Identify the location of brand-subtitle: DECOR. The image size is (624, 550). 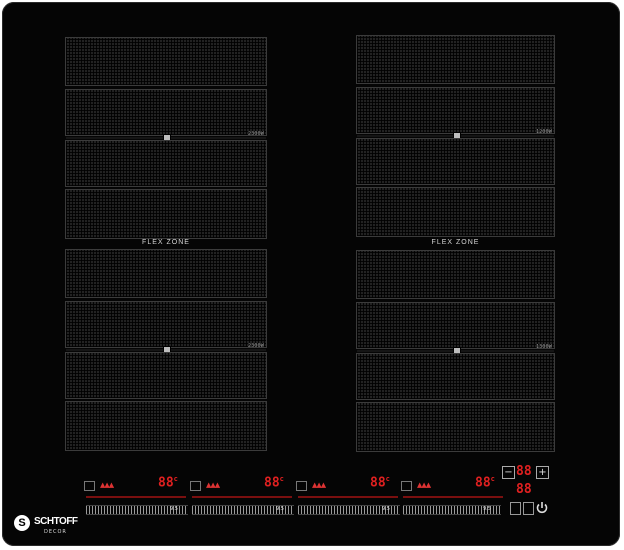
(55, 532).